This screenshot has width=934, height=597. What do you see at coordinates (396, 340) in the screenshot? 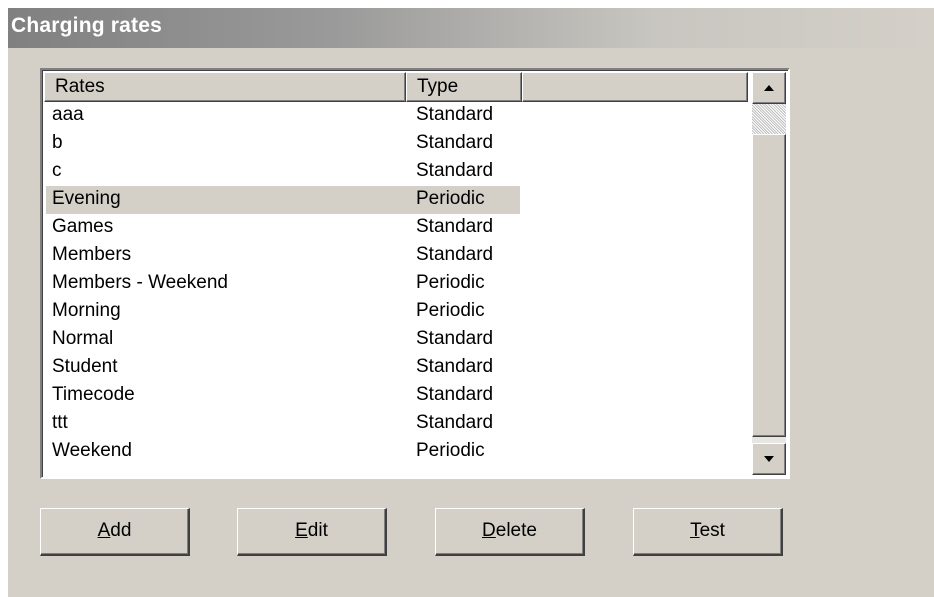
I see `list-item: Normal Standard` at bounding box center [396, 340].